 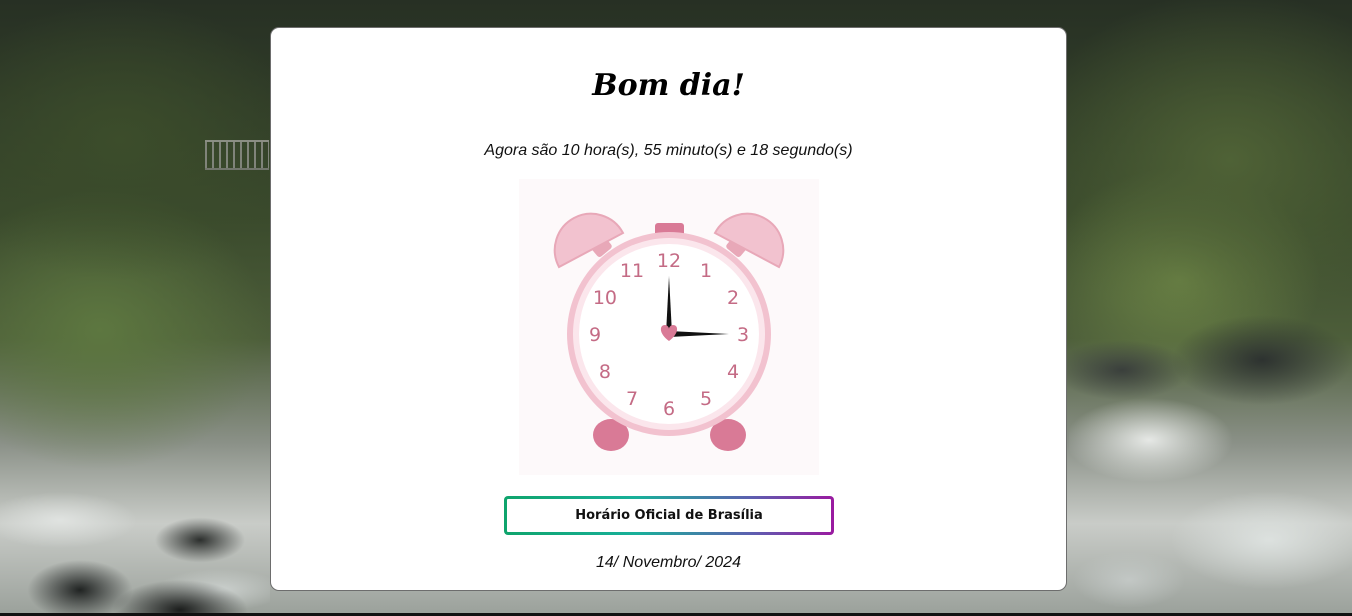 What do you see at coordinates (632, 271) in the screenshot?
I see `clock-numeral: 11` at bounding box center [632, 271].